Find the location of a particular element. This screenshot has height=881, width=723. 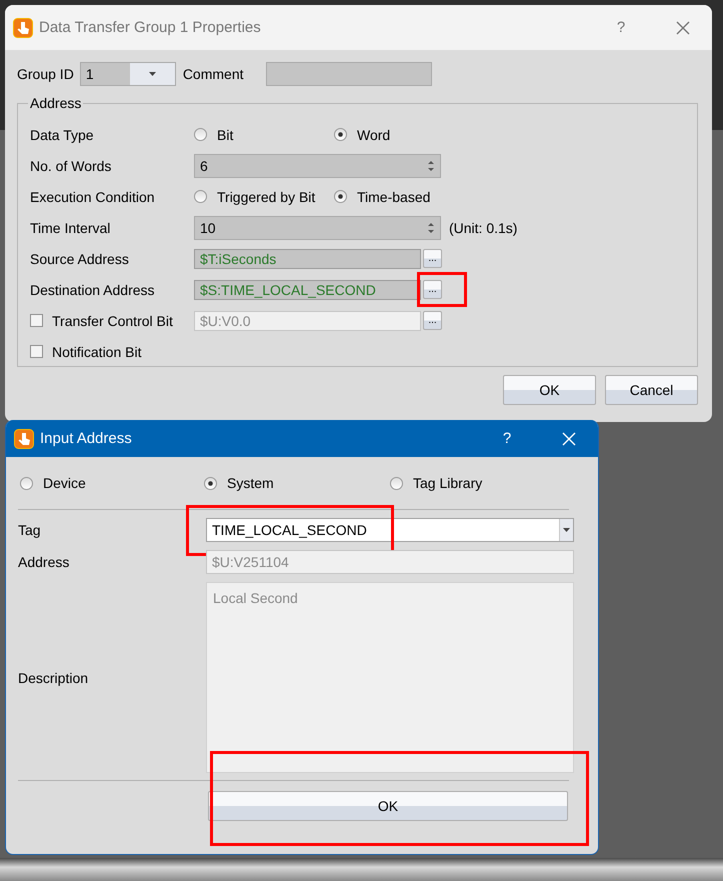

option-label: System is located at coordinates (250, 483).